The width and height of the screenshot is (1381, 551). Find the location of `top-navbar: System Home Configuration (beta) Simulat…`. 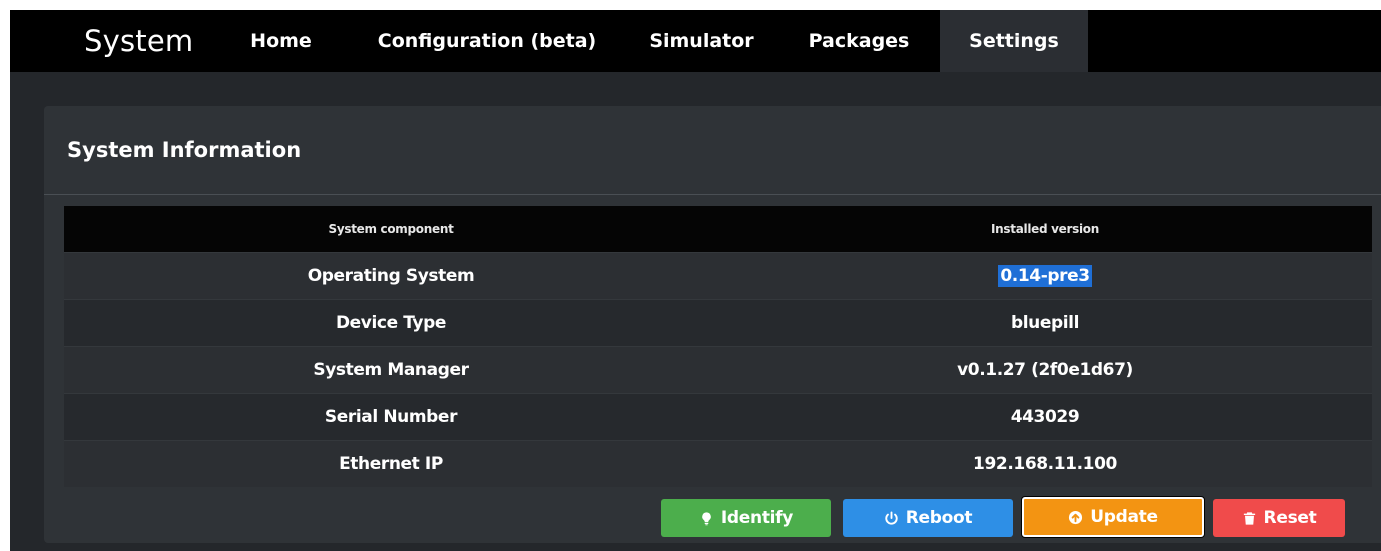

top-navbar: System Home Configuration (beta) Simulat… is located at coordinates (695, 41).